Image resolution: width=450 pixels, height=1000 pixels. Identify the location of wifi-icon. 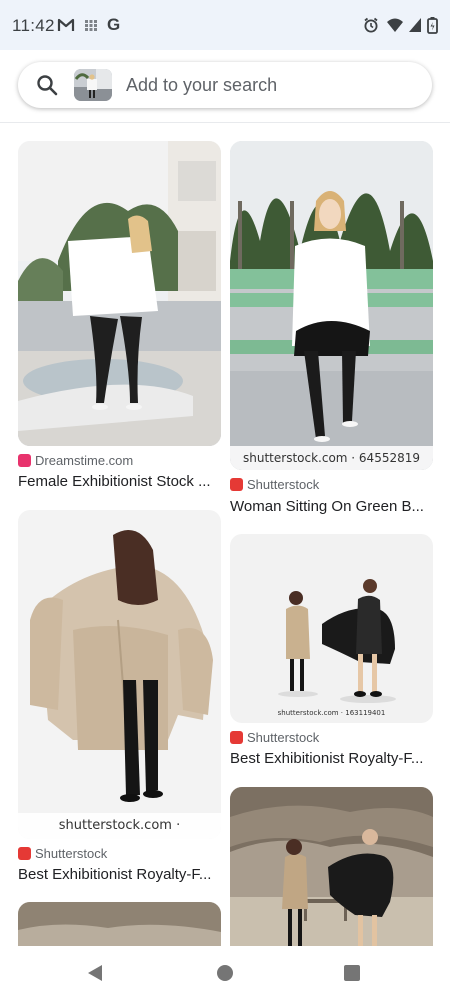
(395, 25).